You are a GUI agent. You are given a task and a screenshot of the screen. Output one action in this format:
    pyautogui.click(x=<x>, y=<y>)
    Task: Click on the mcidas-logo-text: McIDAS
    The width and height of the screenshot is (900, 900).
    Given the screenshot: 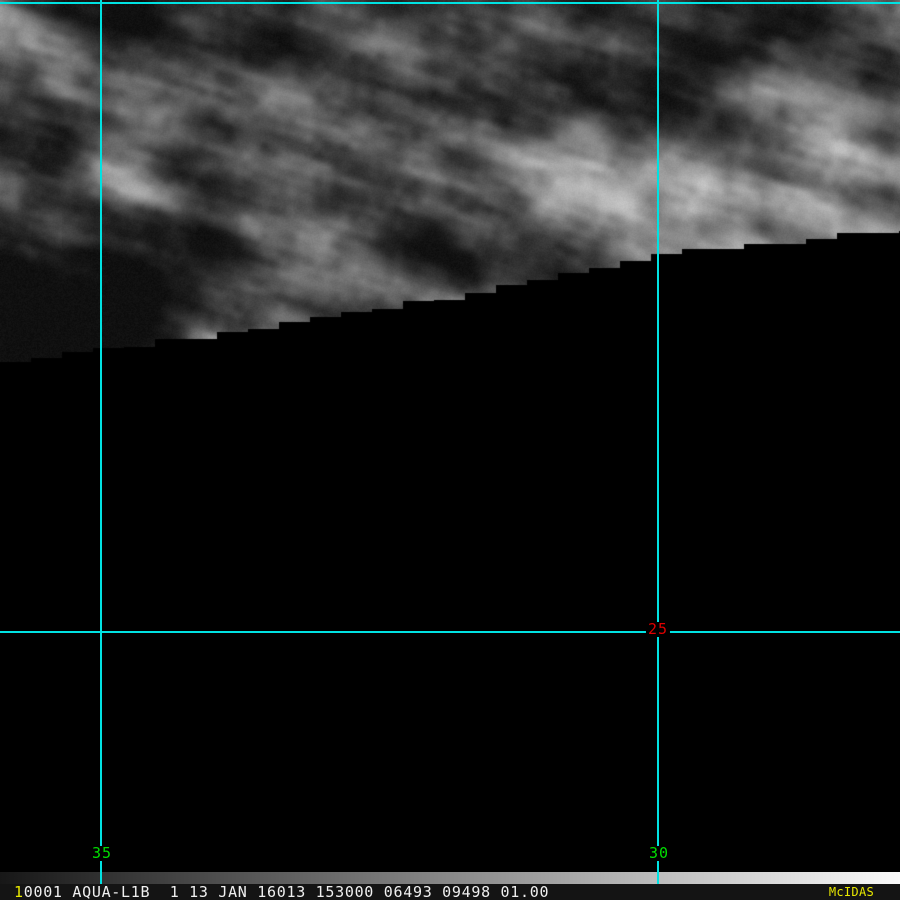 What is the action you would take?
    pyautogui.click(x=851, y=892)
    